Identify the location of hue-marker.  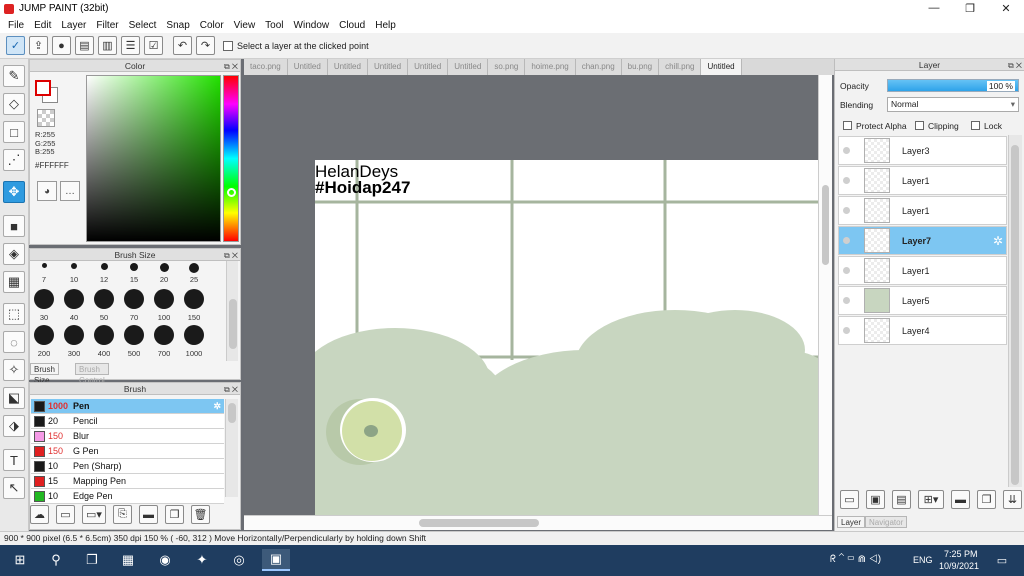
(231, 192).